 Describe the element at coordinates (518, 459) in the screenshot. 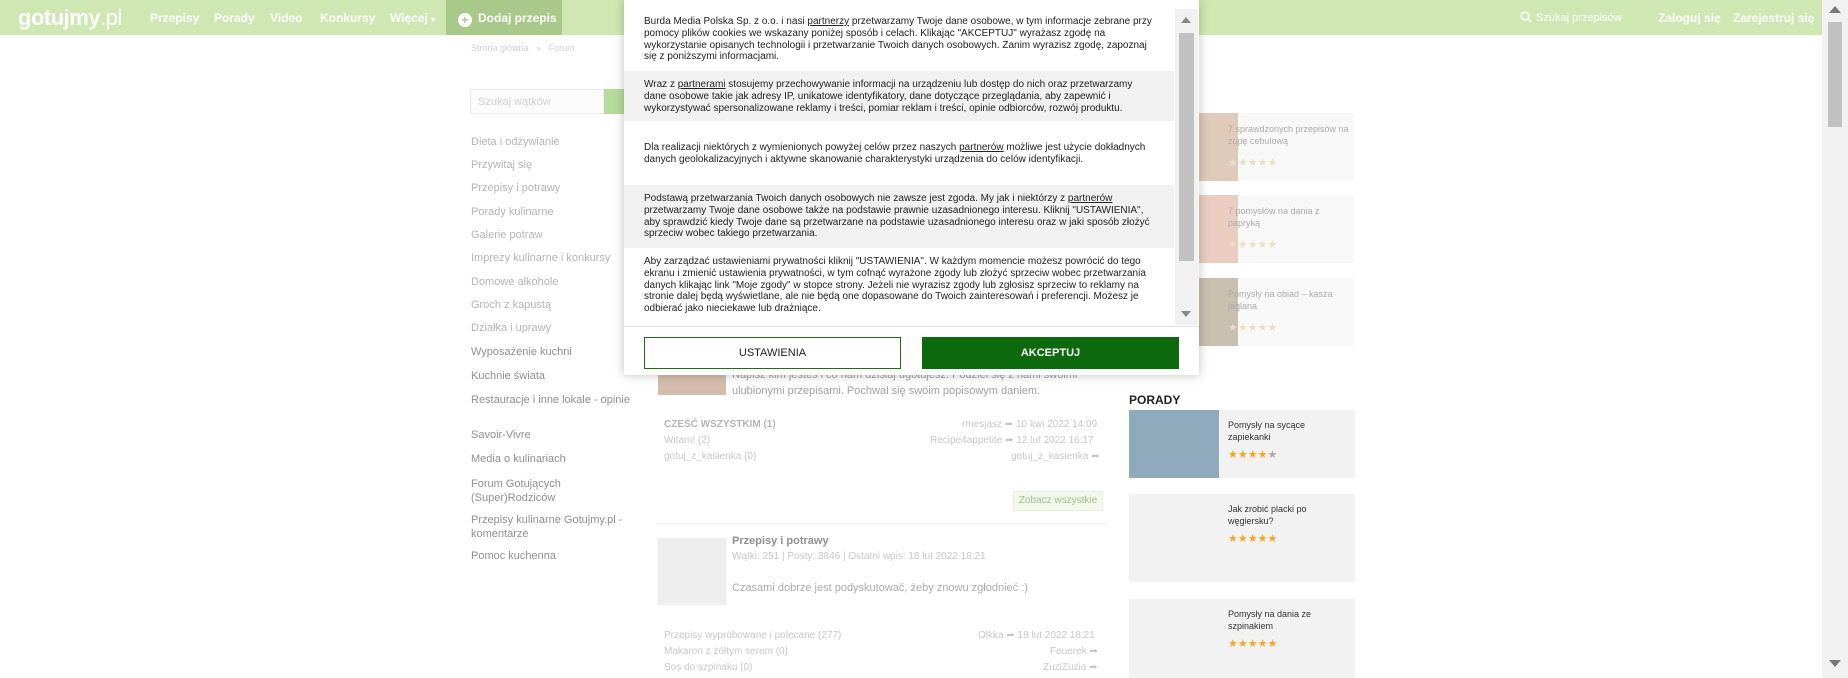

I see `sidebar-cat-media: Media o kulinariach` at that location.